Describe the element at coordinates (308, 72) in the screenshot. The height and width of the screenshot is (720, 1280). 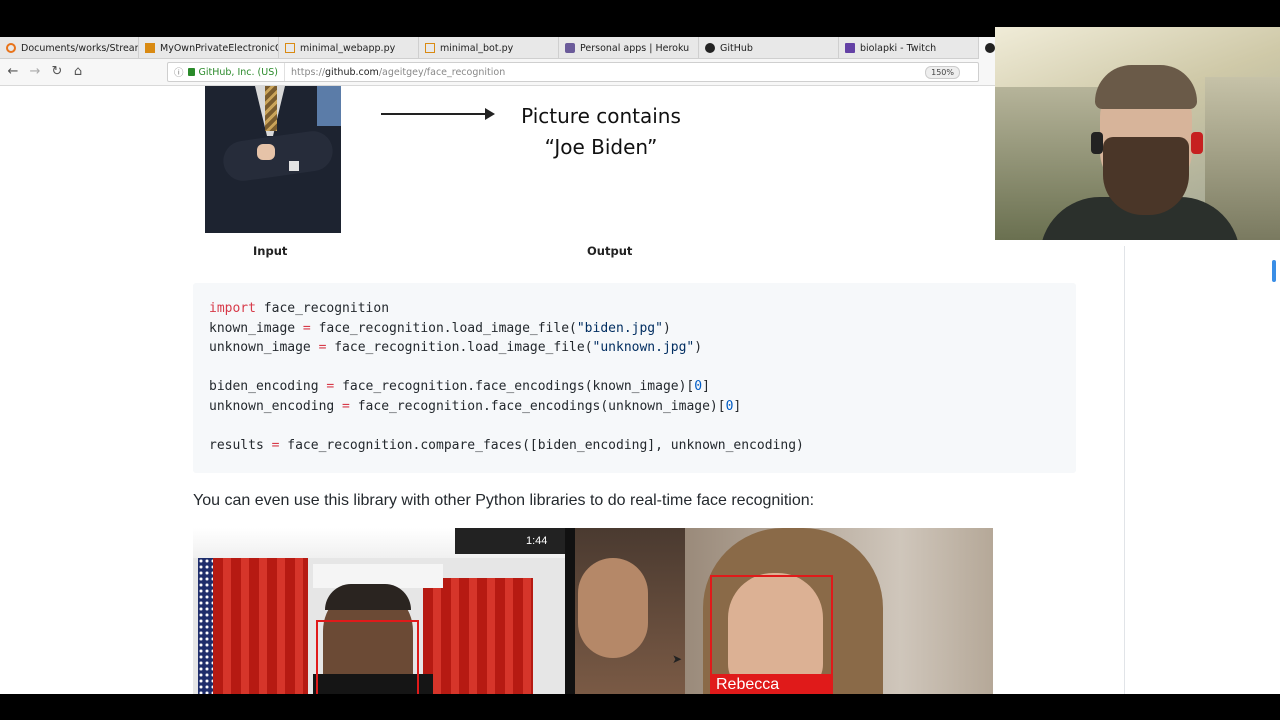
I see `url-prefix: https://` at that location.